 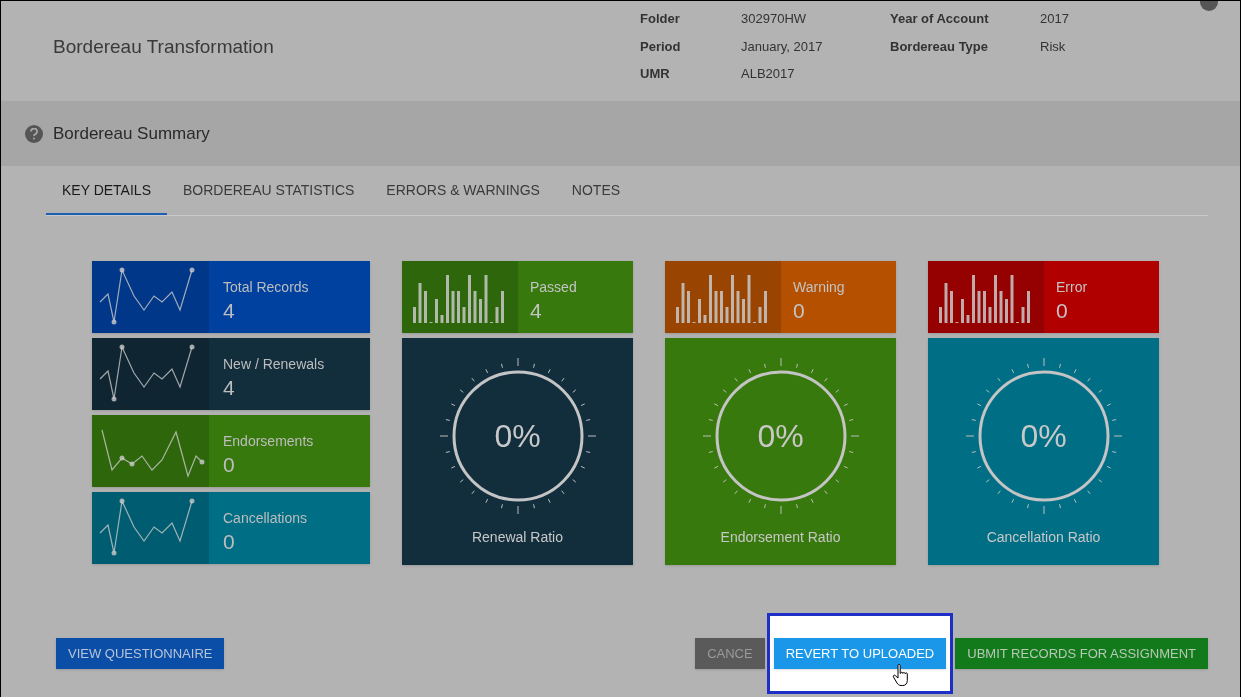 I want to click on info-label: Year of Account, so click(x=940, y=19).